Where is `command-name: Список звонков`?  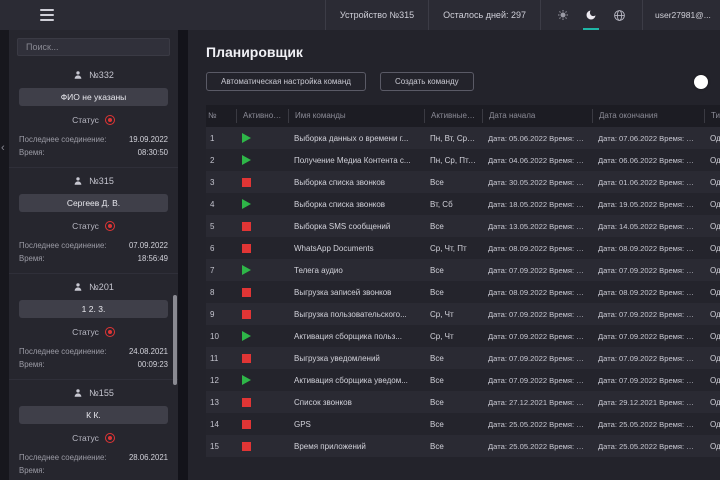 command-name: Список звонков is located at coordinates (323, 402).